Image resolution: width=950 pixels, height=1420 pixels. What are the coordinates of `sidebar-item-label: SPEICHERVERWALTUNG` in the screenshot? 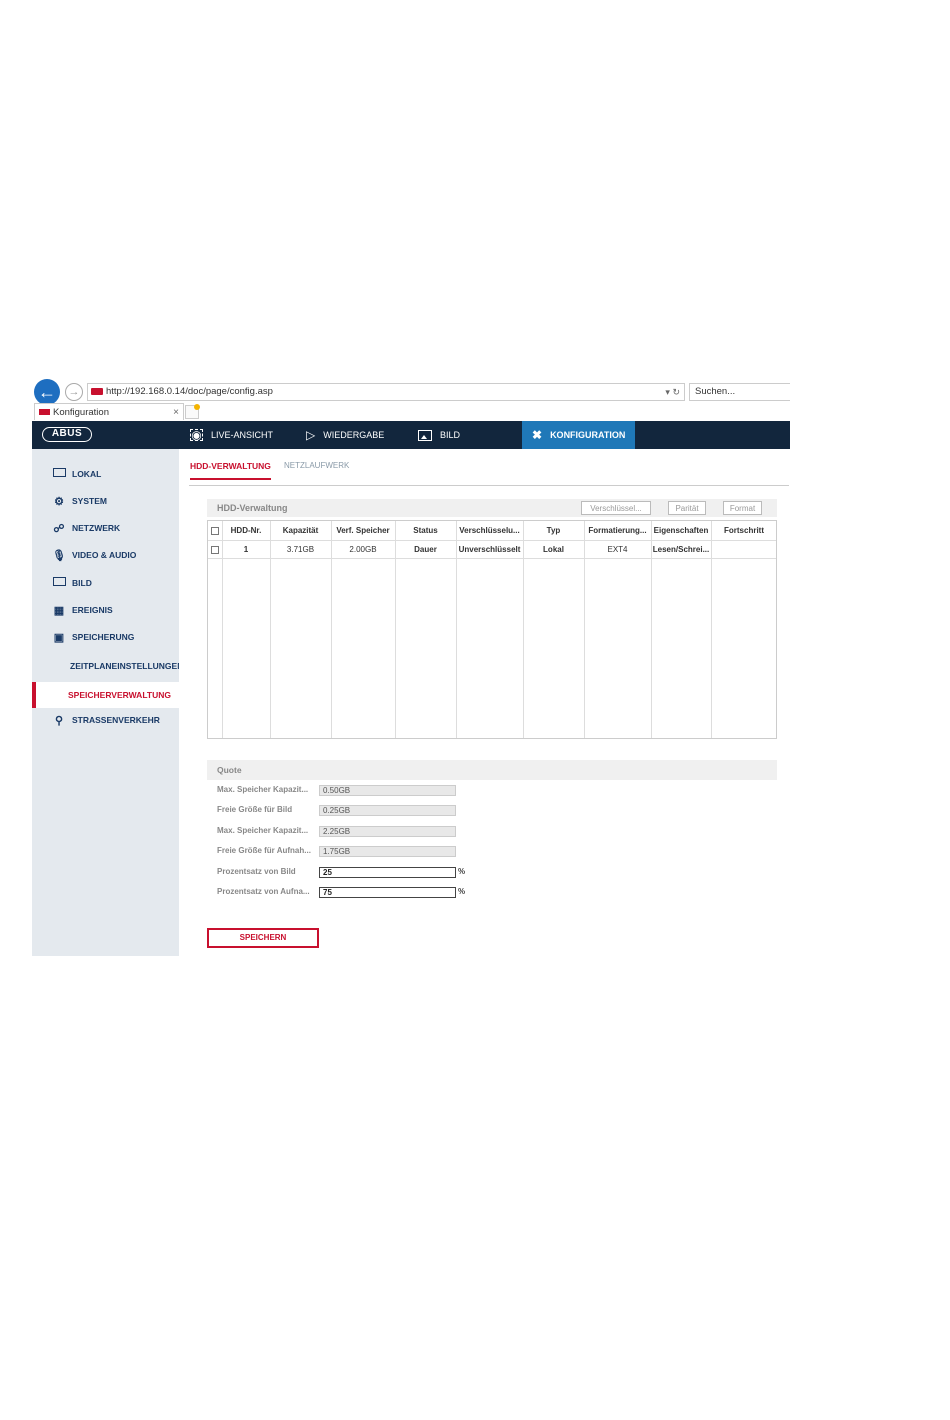 It's located at (119, 695).